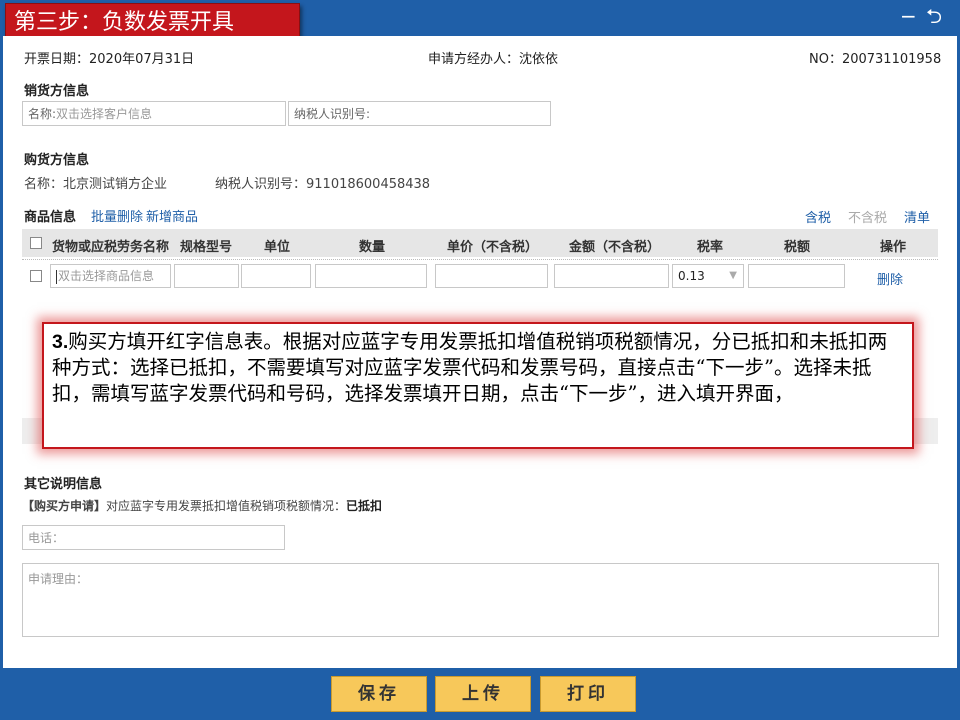 This screenshot has width=960, height=720. I want to click on clear-list-link: 清单, so click(917, 216).